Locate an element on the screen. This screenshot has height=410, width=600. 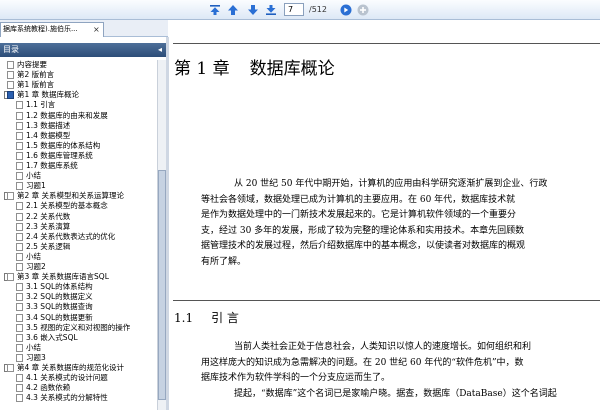
chapter-name: 数据库概论 is located at coordinates (292, 69).